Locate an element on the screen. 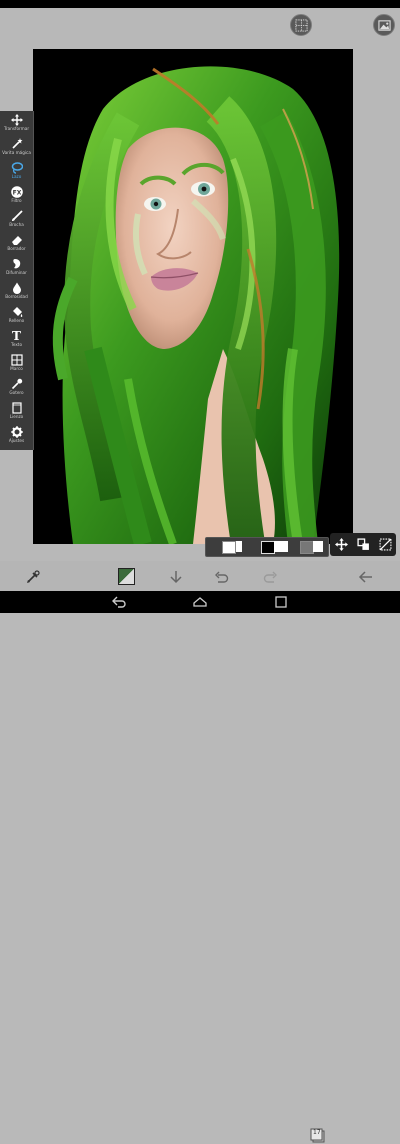  selection-toggle-button is located at coordinates (301, 25).